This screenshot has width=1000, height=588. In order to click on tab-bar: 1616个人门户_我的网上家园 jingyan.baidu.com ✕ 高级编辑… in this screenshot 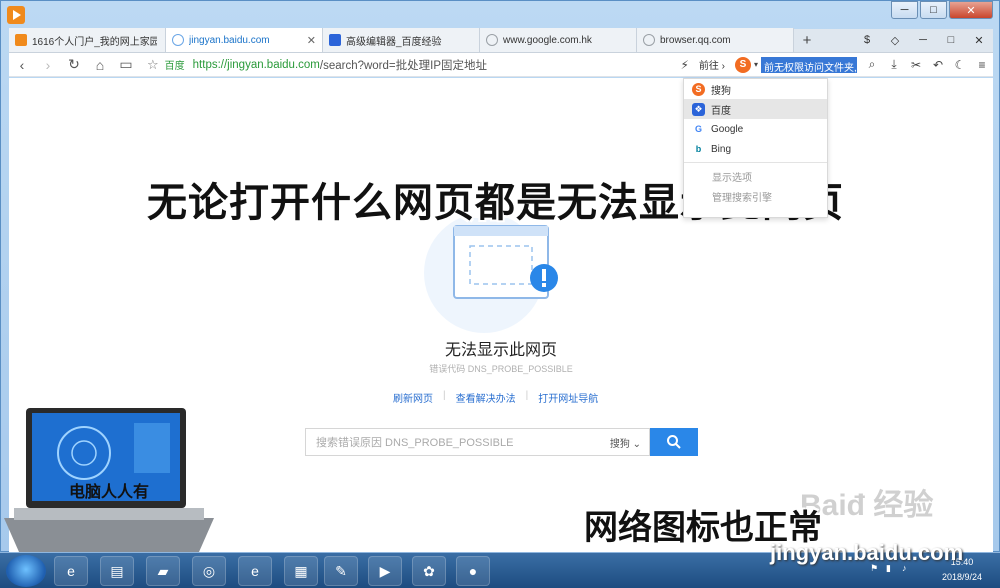, I will do `click(501, 40)`.